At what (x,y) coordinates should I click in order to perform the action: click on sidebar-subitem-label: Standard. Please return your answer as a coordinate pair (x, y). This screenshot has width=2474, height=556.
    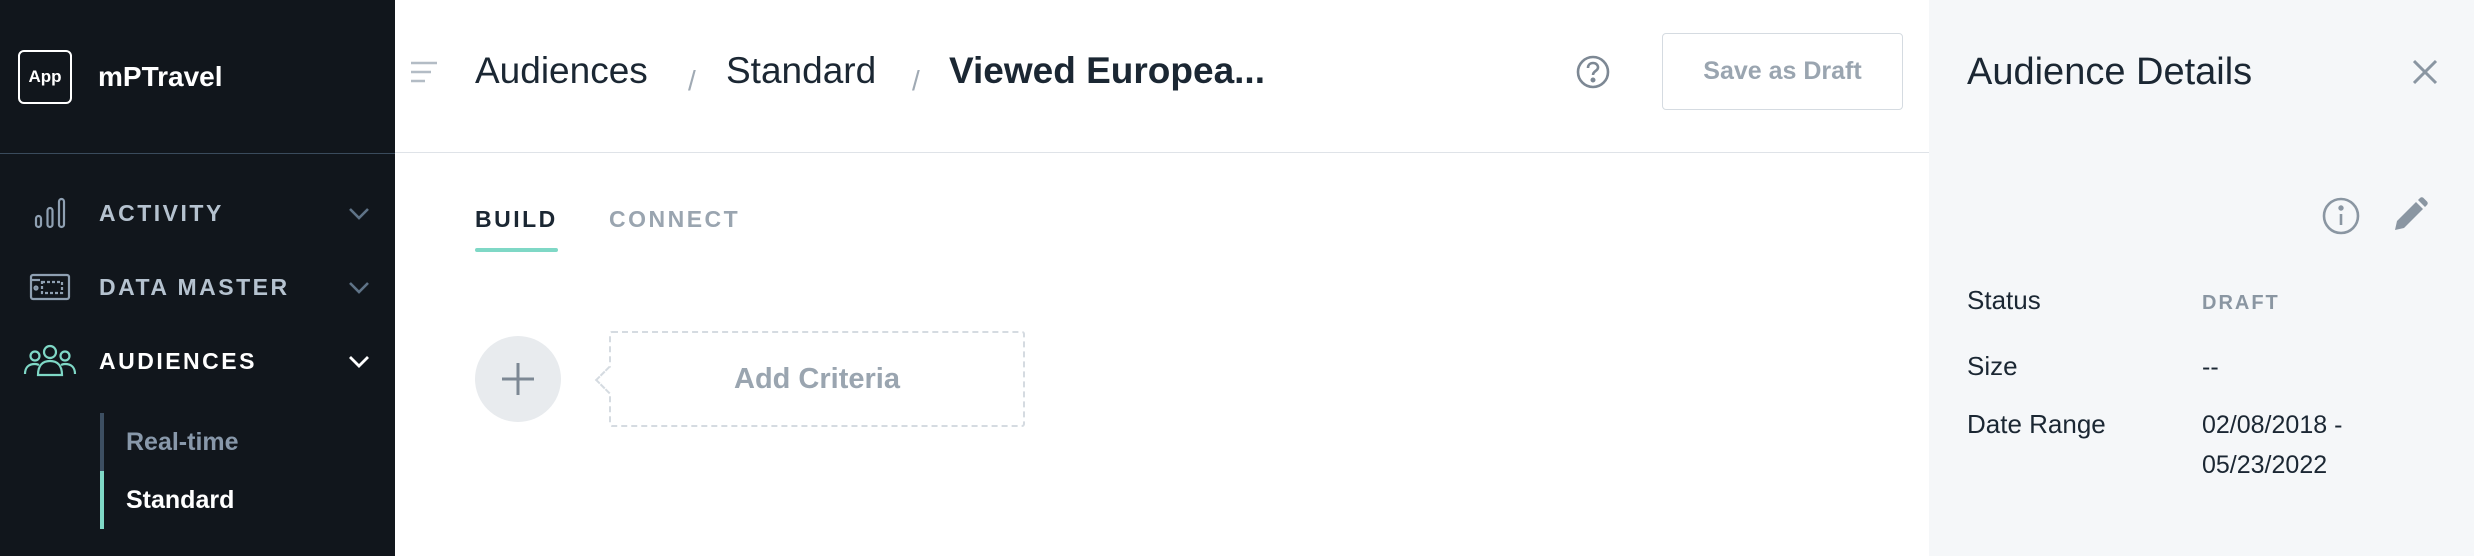
    Looking at the image, I should click on (180, 499).